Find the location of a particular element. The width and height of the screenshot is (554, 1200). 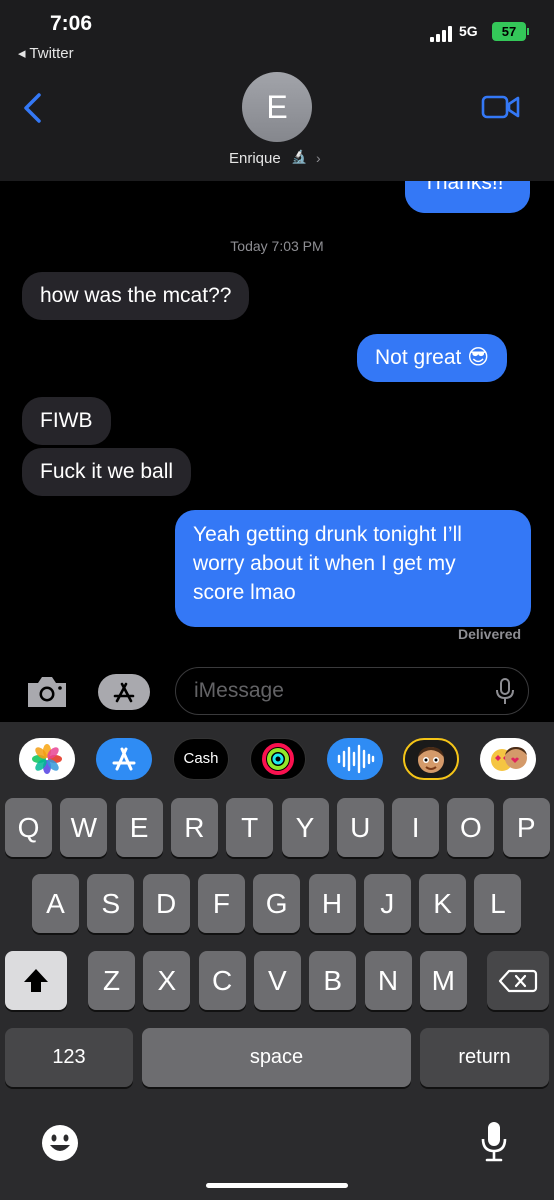

message-text-line: score lmao is located at coordinates (244, 592).